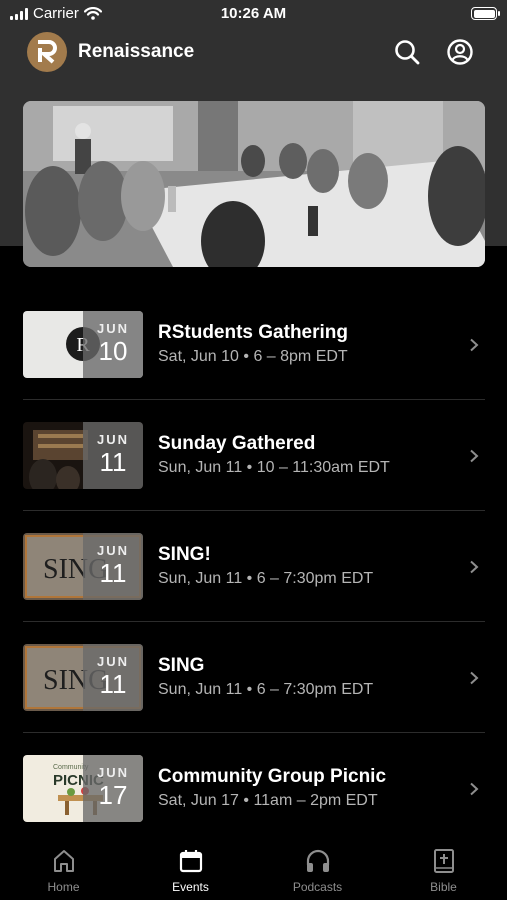 The image size is (507, 900). Describe the element at coordinates (190, 887) in the screenshot. I see `tab-label: Events` at that location.